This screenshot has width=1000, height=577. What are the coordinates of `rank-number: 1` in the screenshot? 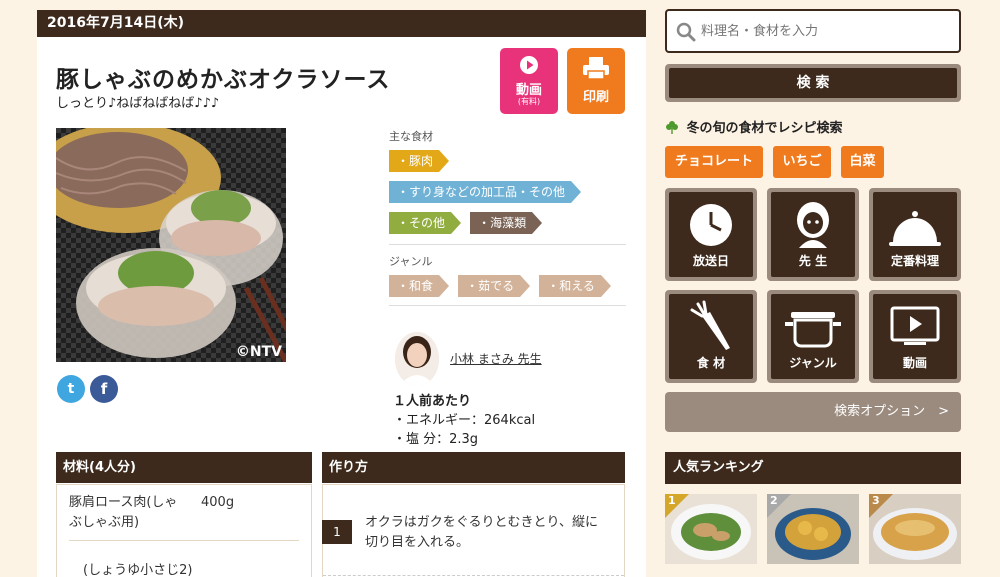 It's located at (672, 500).